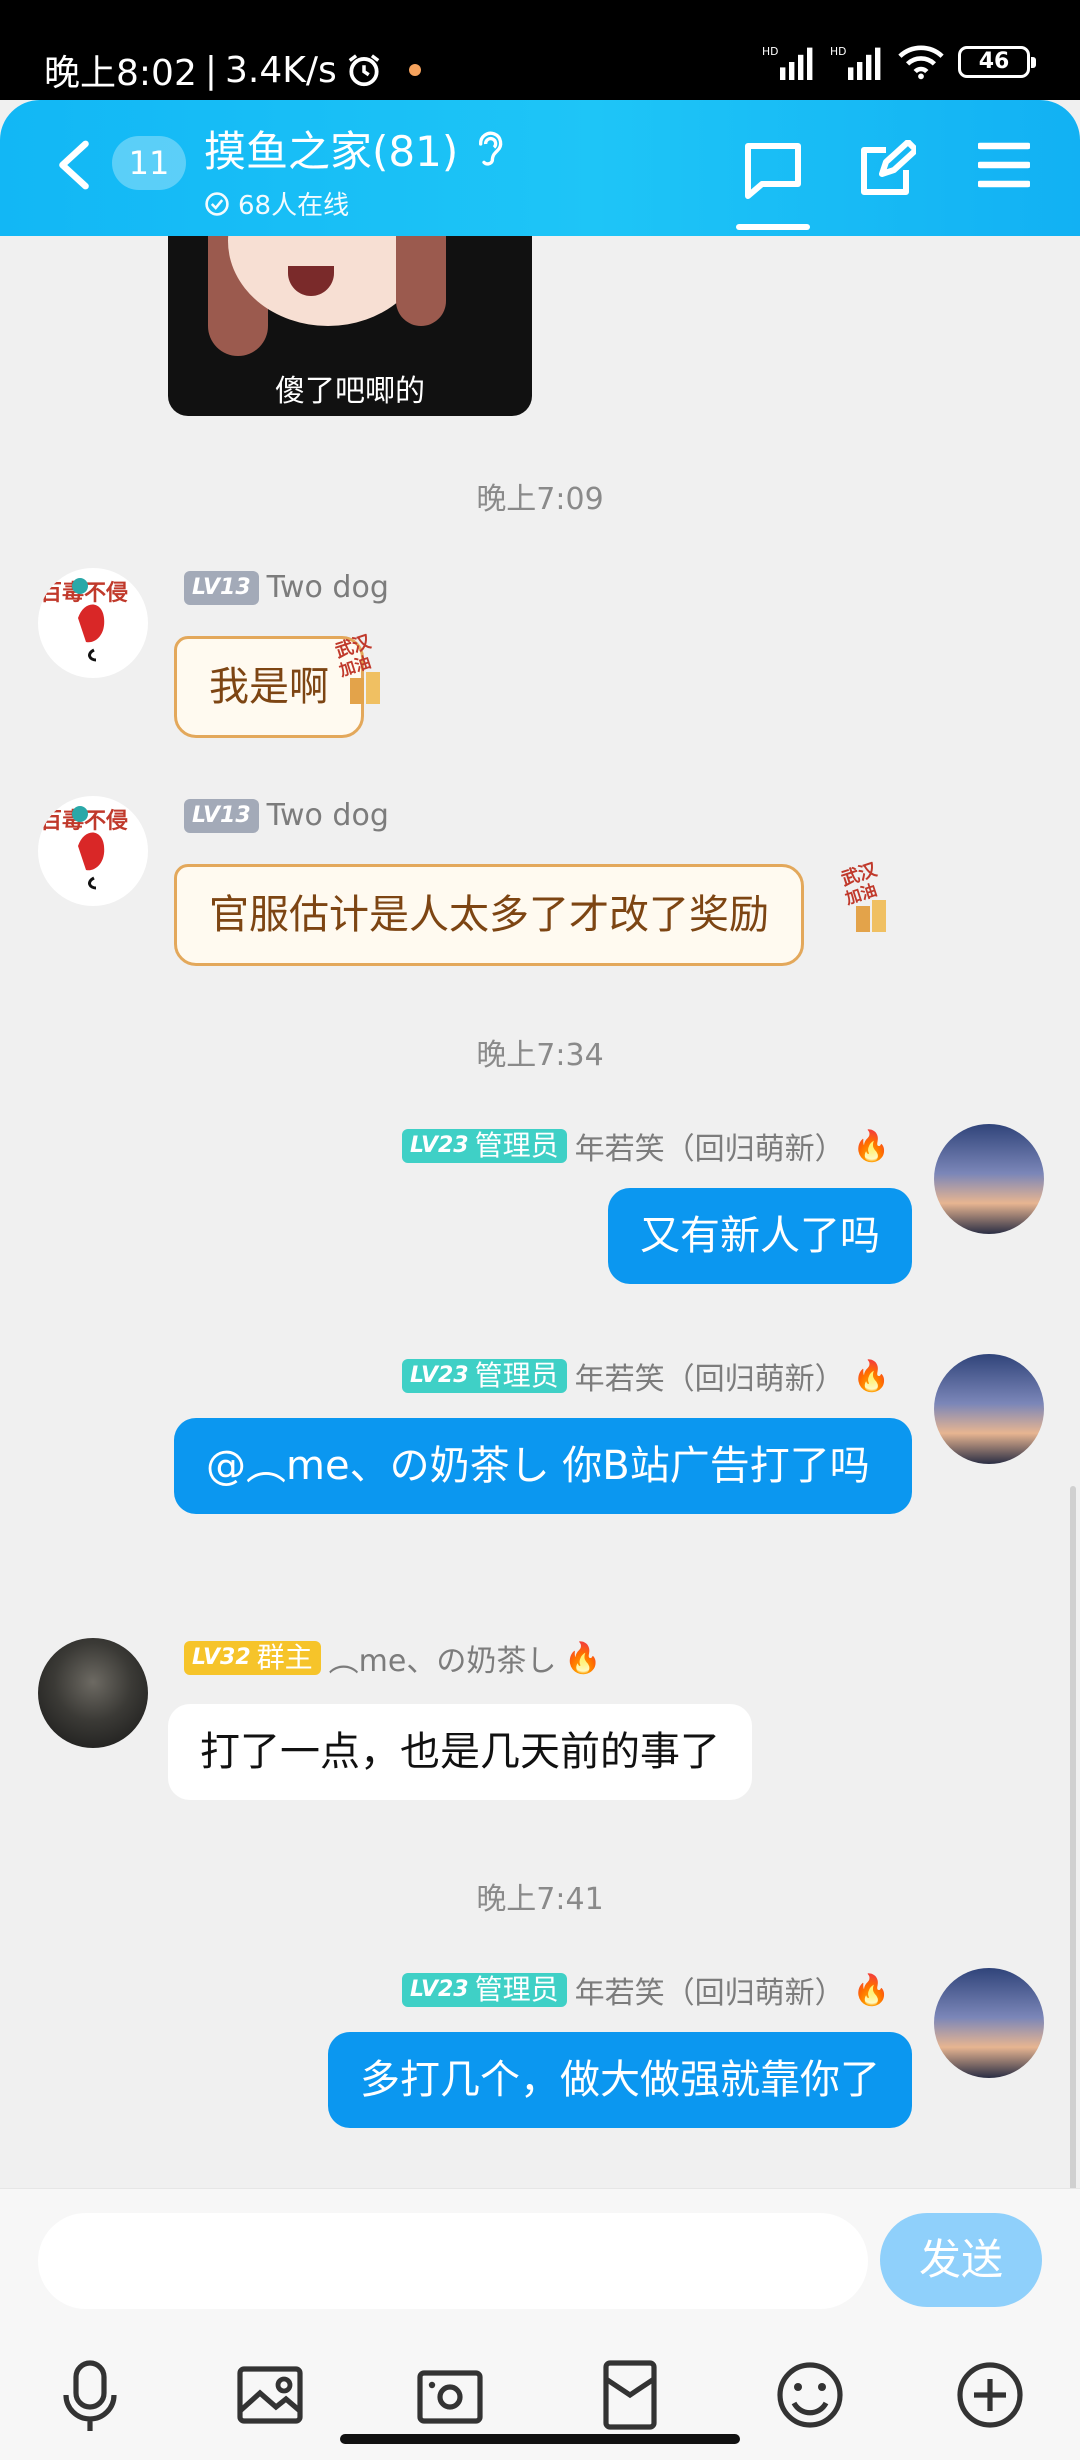  I want to click on level-badge: LV32 群主, so click(252, 1658).